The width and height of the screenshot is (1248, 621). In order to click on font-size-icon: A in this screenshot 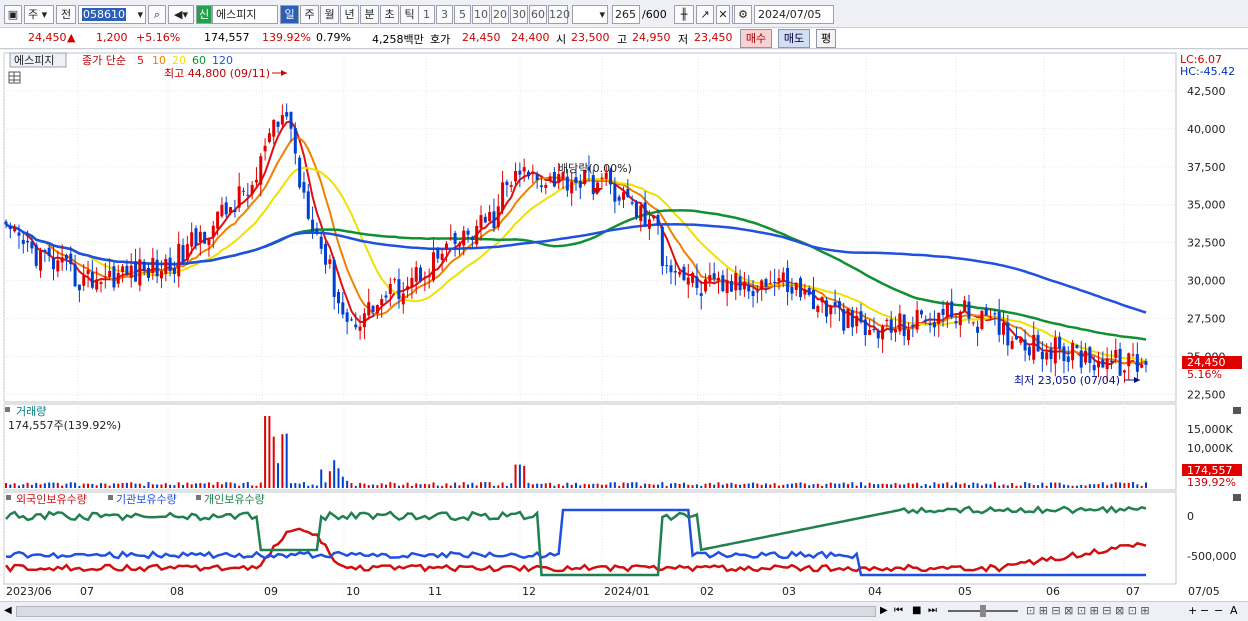, I will do `click(1234, 610)`.